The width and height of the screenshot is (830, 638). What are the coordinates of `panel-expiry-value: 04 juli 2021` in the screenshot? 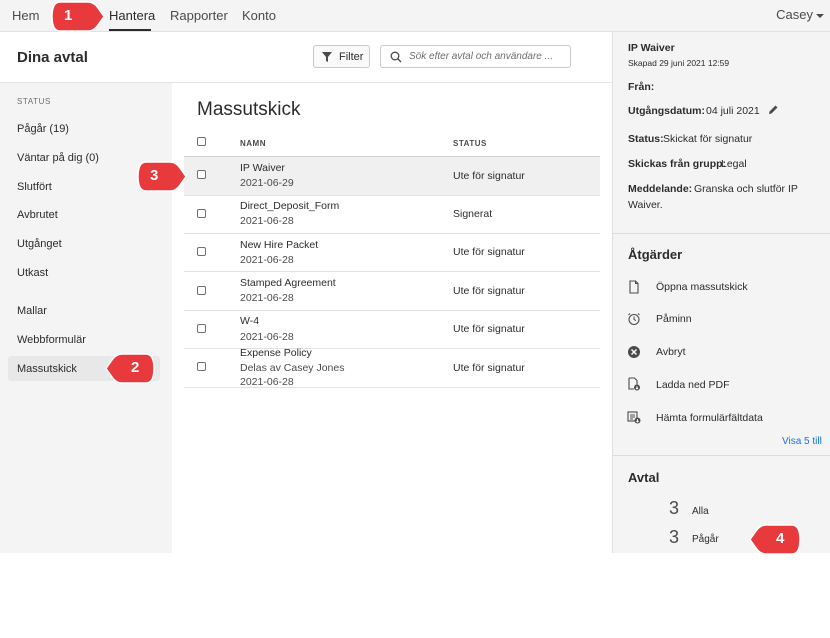 It's located at (733, 111).